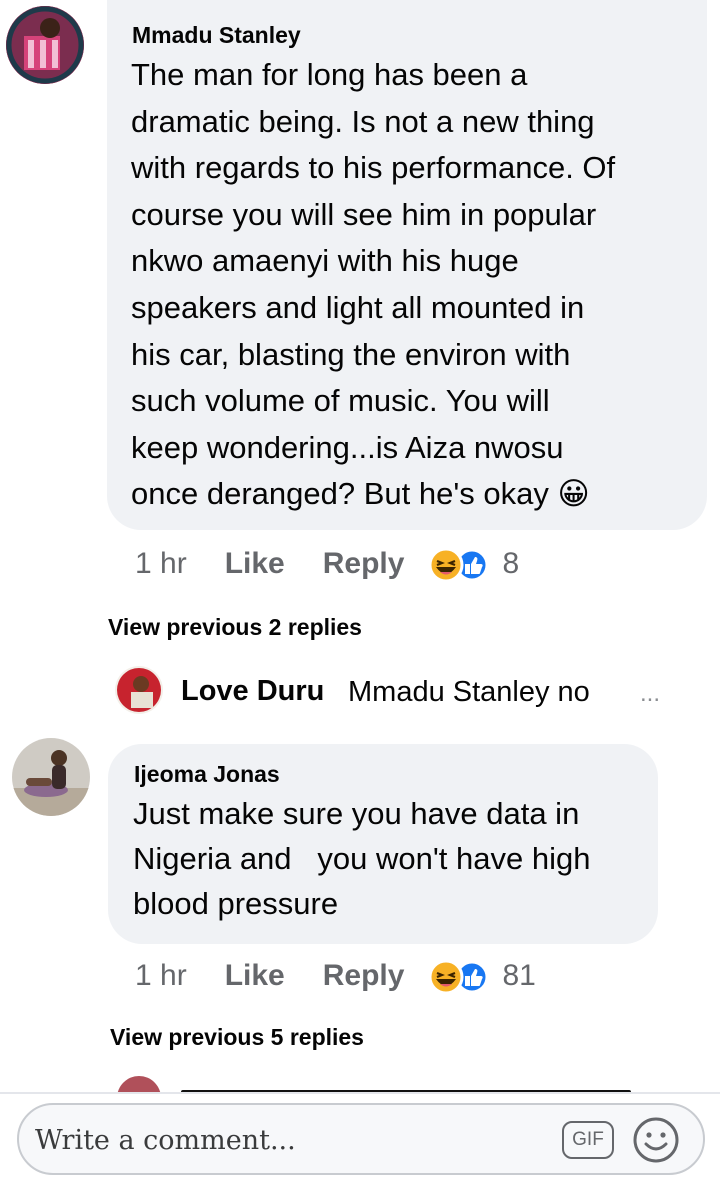  Describe the element at coordinates (216, 35) in the screenshot. I see `comment-author: Mmadu Stanley` at that location.